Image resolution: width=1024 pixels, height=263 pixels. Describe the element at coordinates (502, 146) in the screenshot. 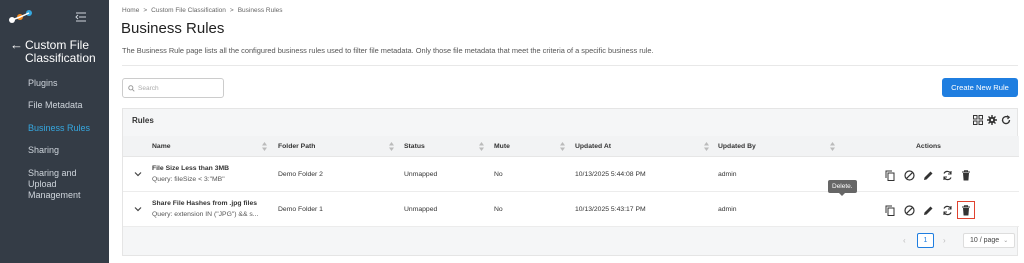

I see `column-header-mute: Mute` at that location.